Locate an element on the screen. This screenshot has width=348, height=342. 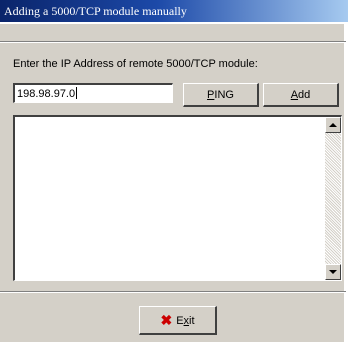
scroll-up-button is located at coordinates (333, 125).